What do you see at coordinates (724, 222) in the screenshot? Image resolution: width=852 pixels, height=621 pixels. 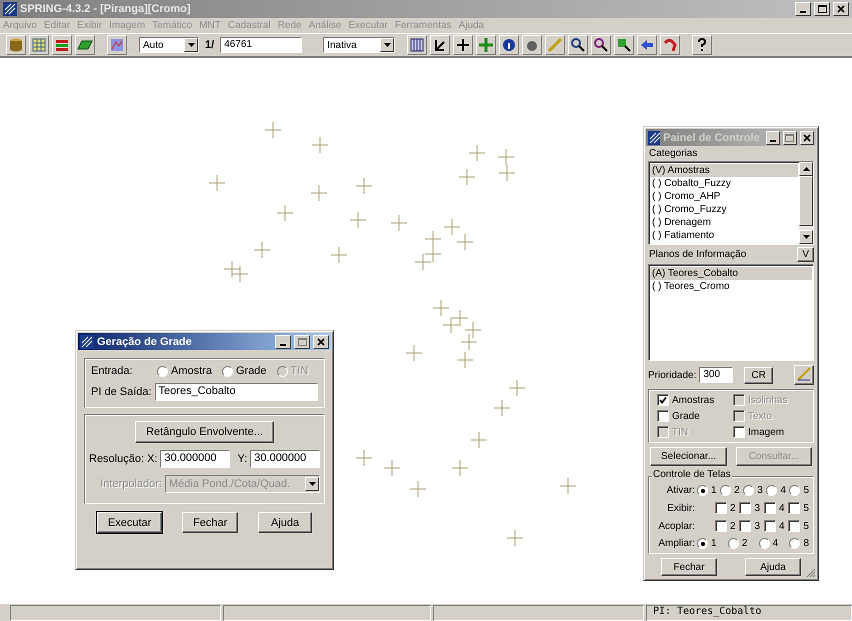 I see `list-item: ( ) Drenagem` at bounding box center [724, 222].